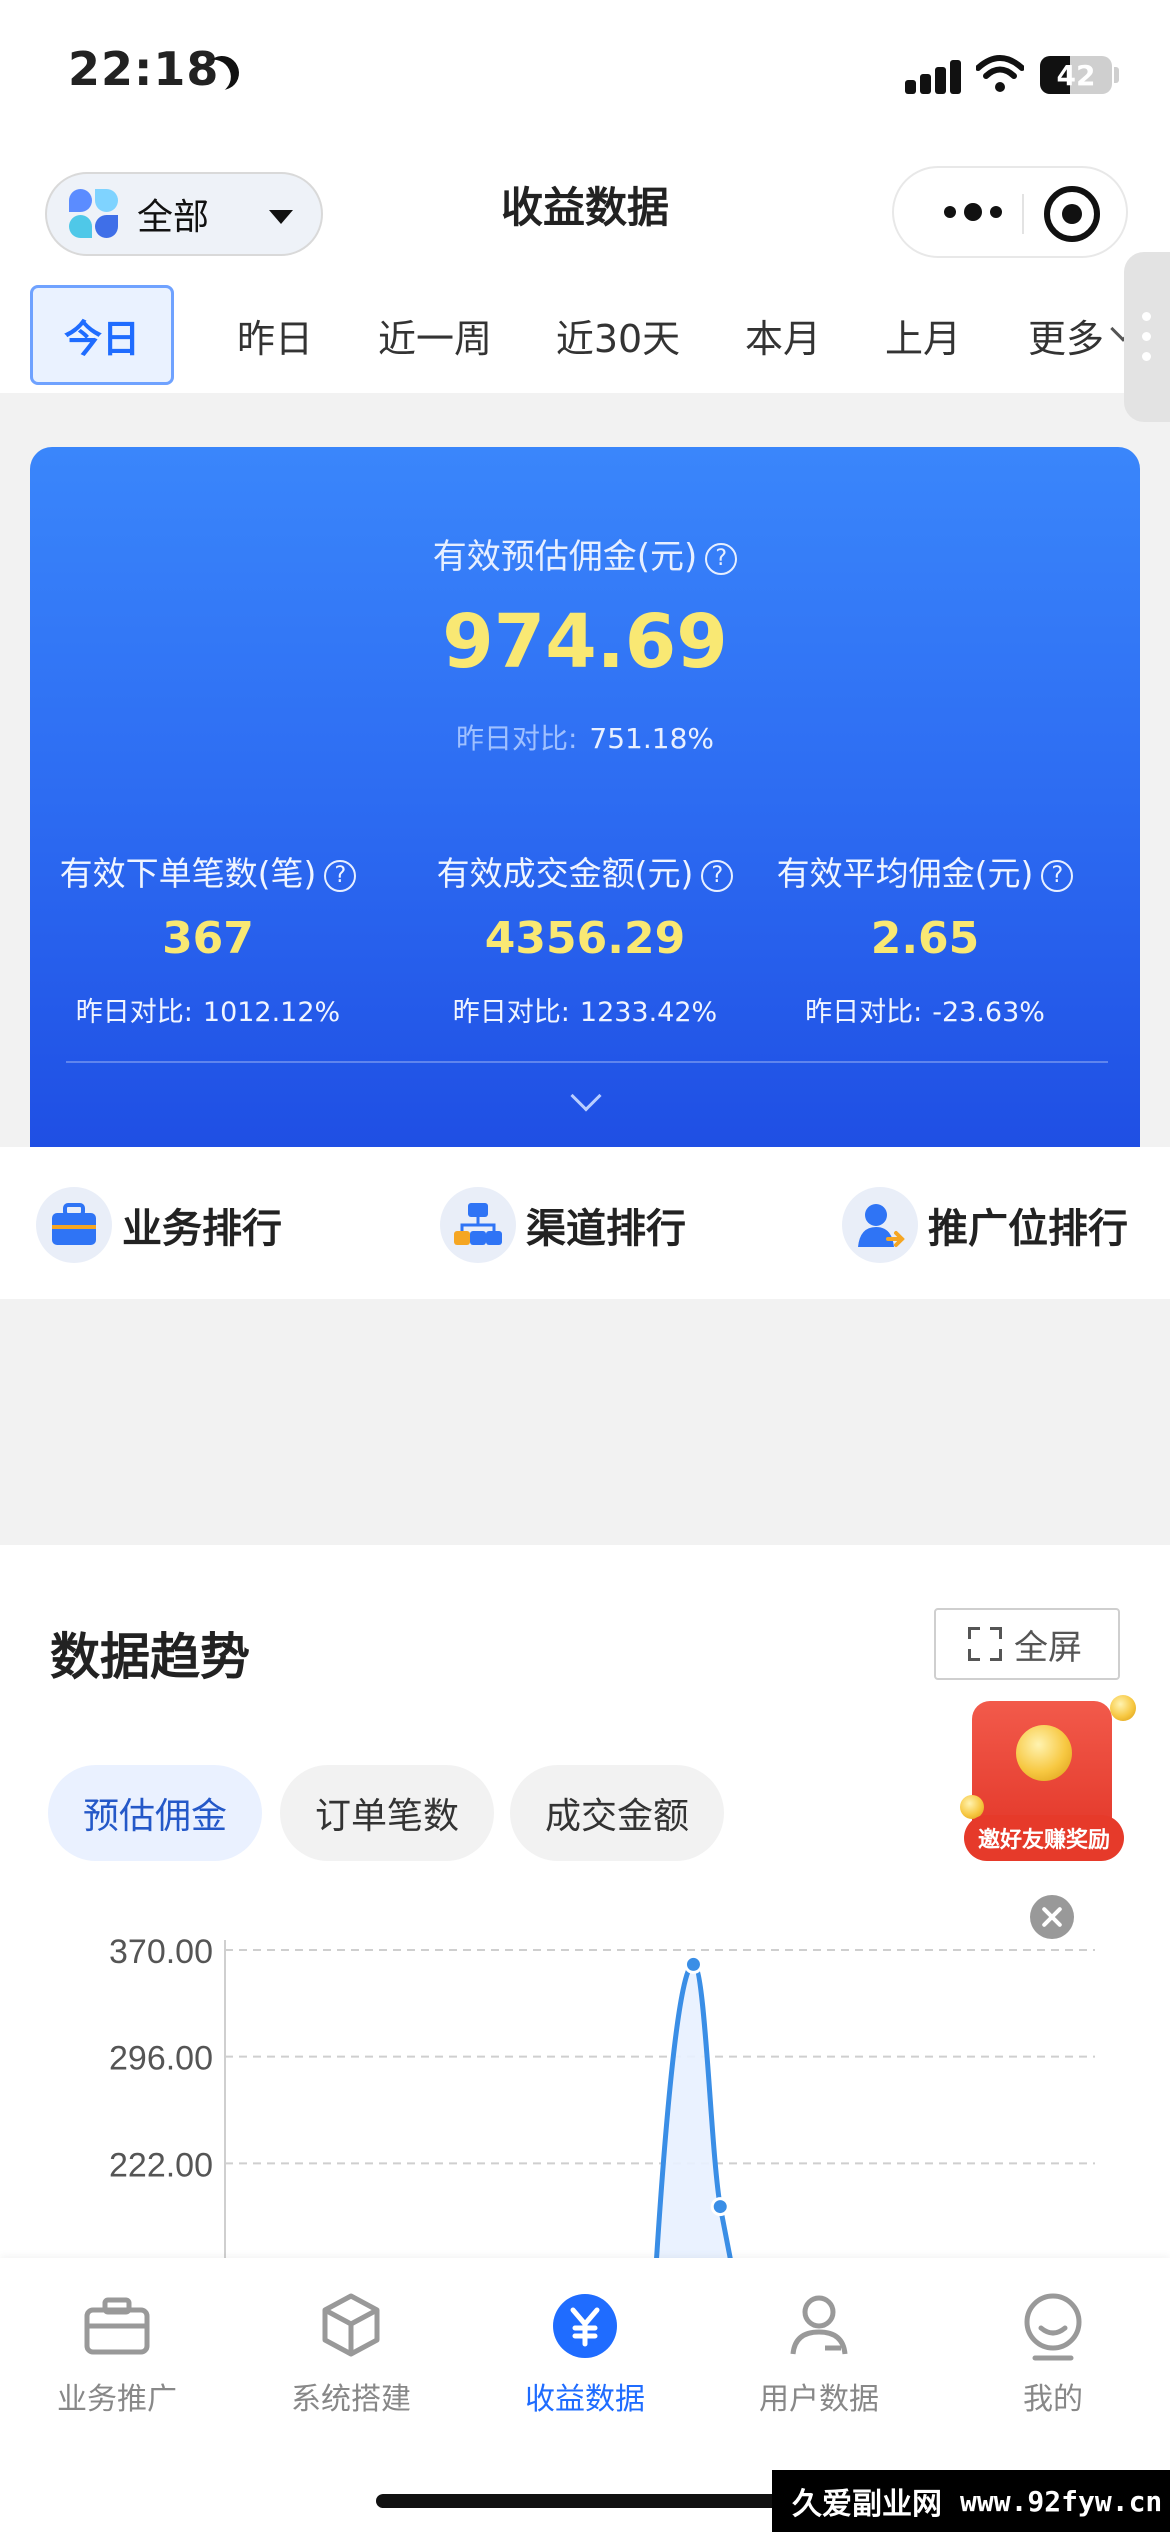  I want to click on cube-icon, so click(351, 2326).